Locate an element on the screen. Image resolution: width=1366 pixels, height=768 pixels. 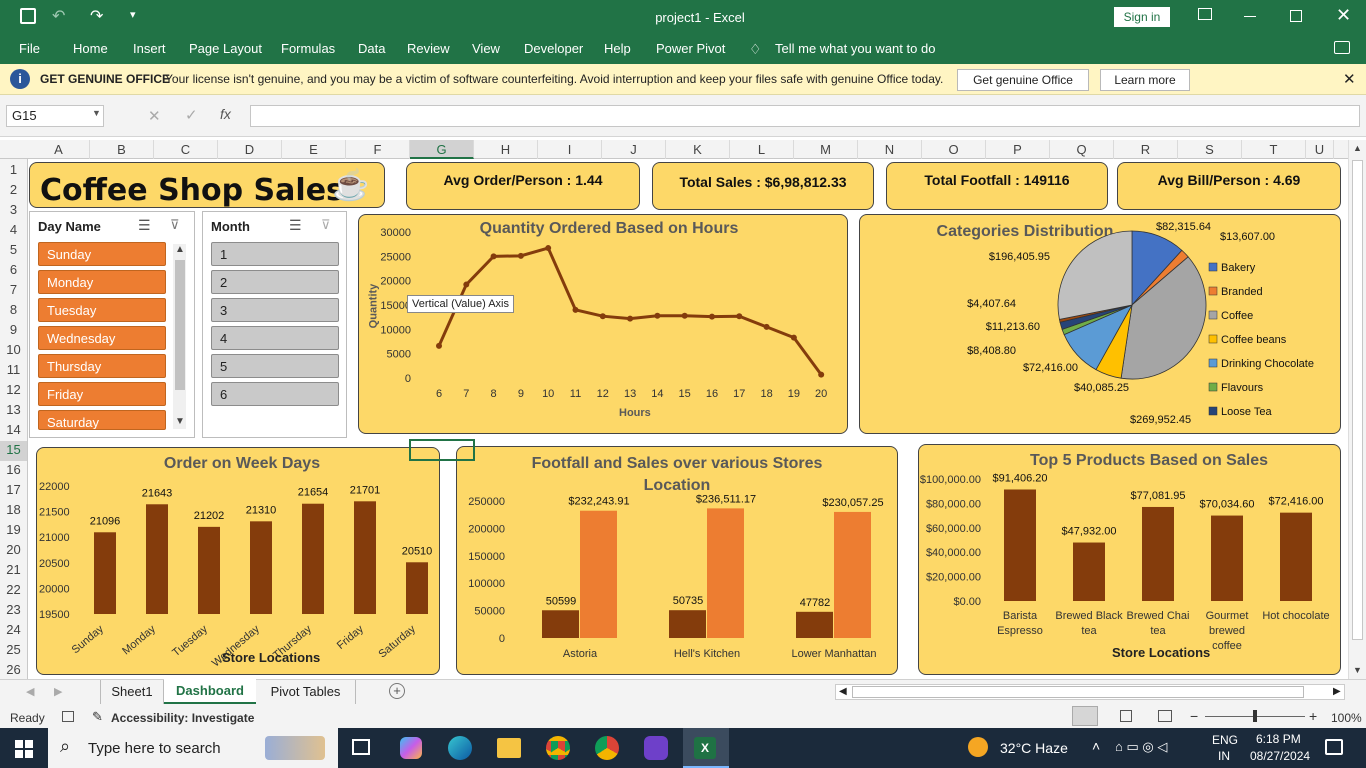
tab-help: Help is located at coordinates (617, 48).